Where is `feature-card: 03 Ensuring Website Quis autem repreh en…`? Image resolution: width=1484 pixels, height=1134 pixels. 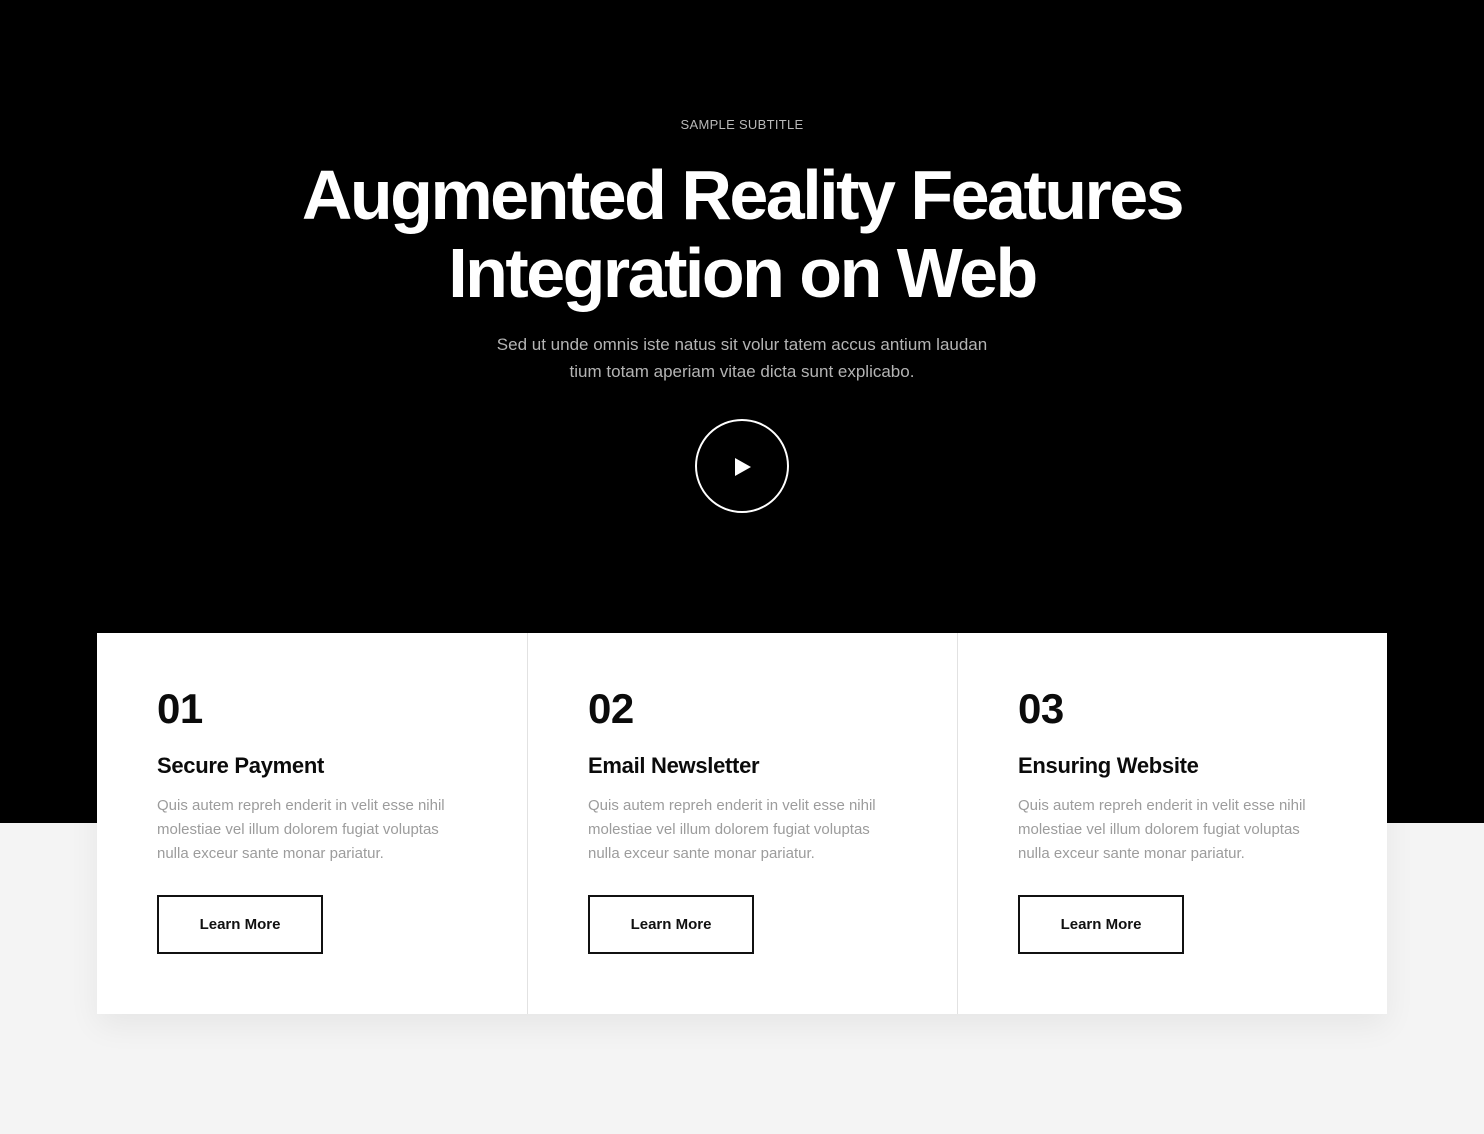
feature-card: 03 Ensuring Website Quis autem repreh en… is located at coordinates (1172, 823).